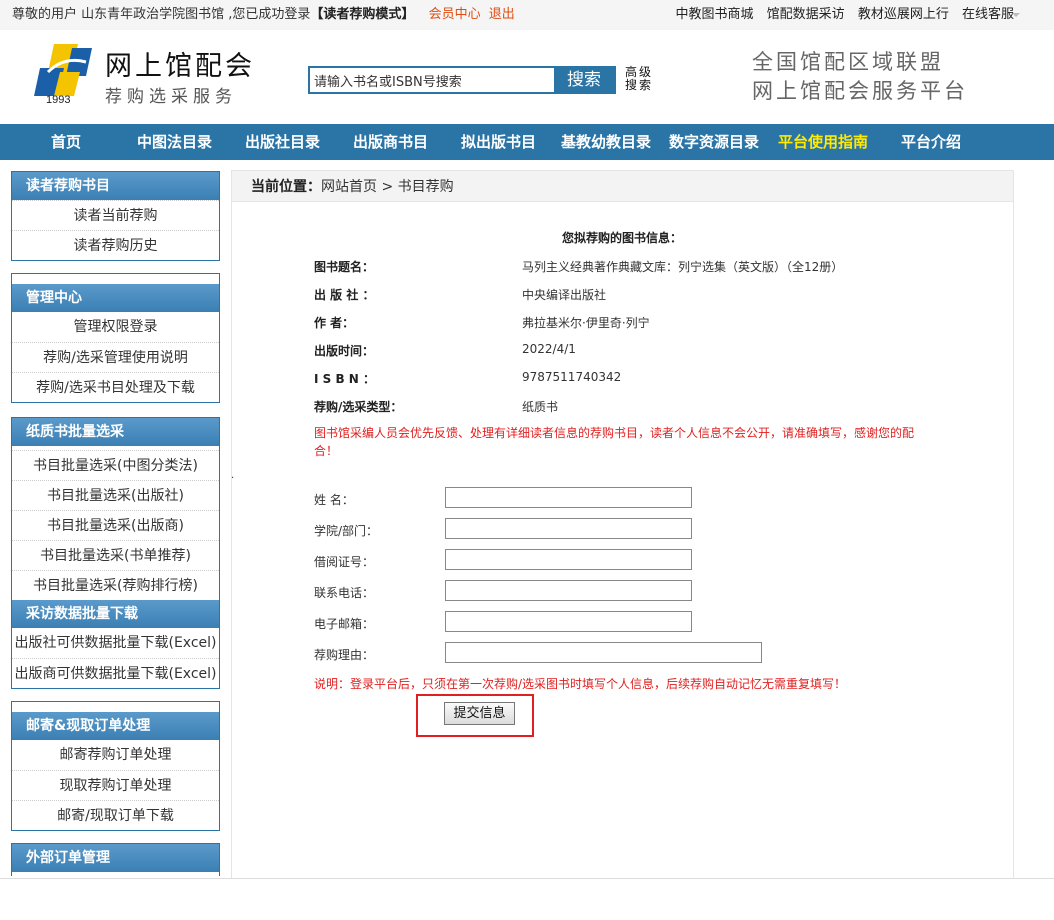  What do you see at coordinates (115, 726) in the screenshot?
I see `sidebar-mail-title: 邮寄&现取订单处理` at bounding box center [115, 726].